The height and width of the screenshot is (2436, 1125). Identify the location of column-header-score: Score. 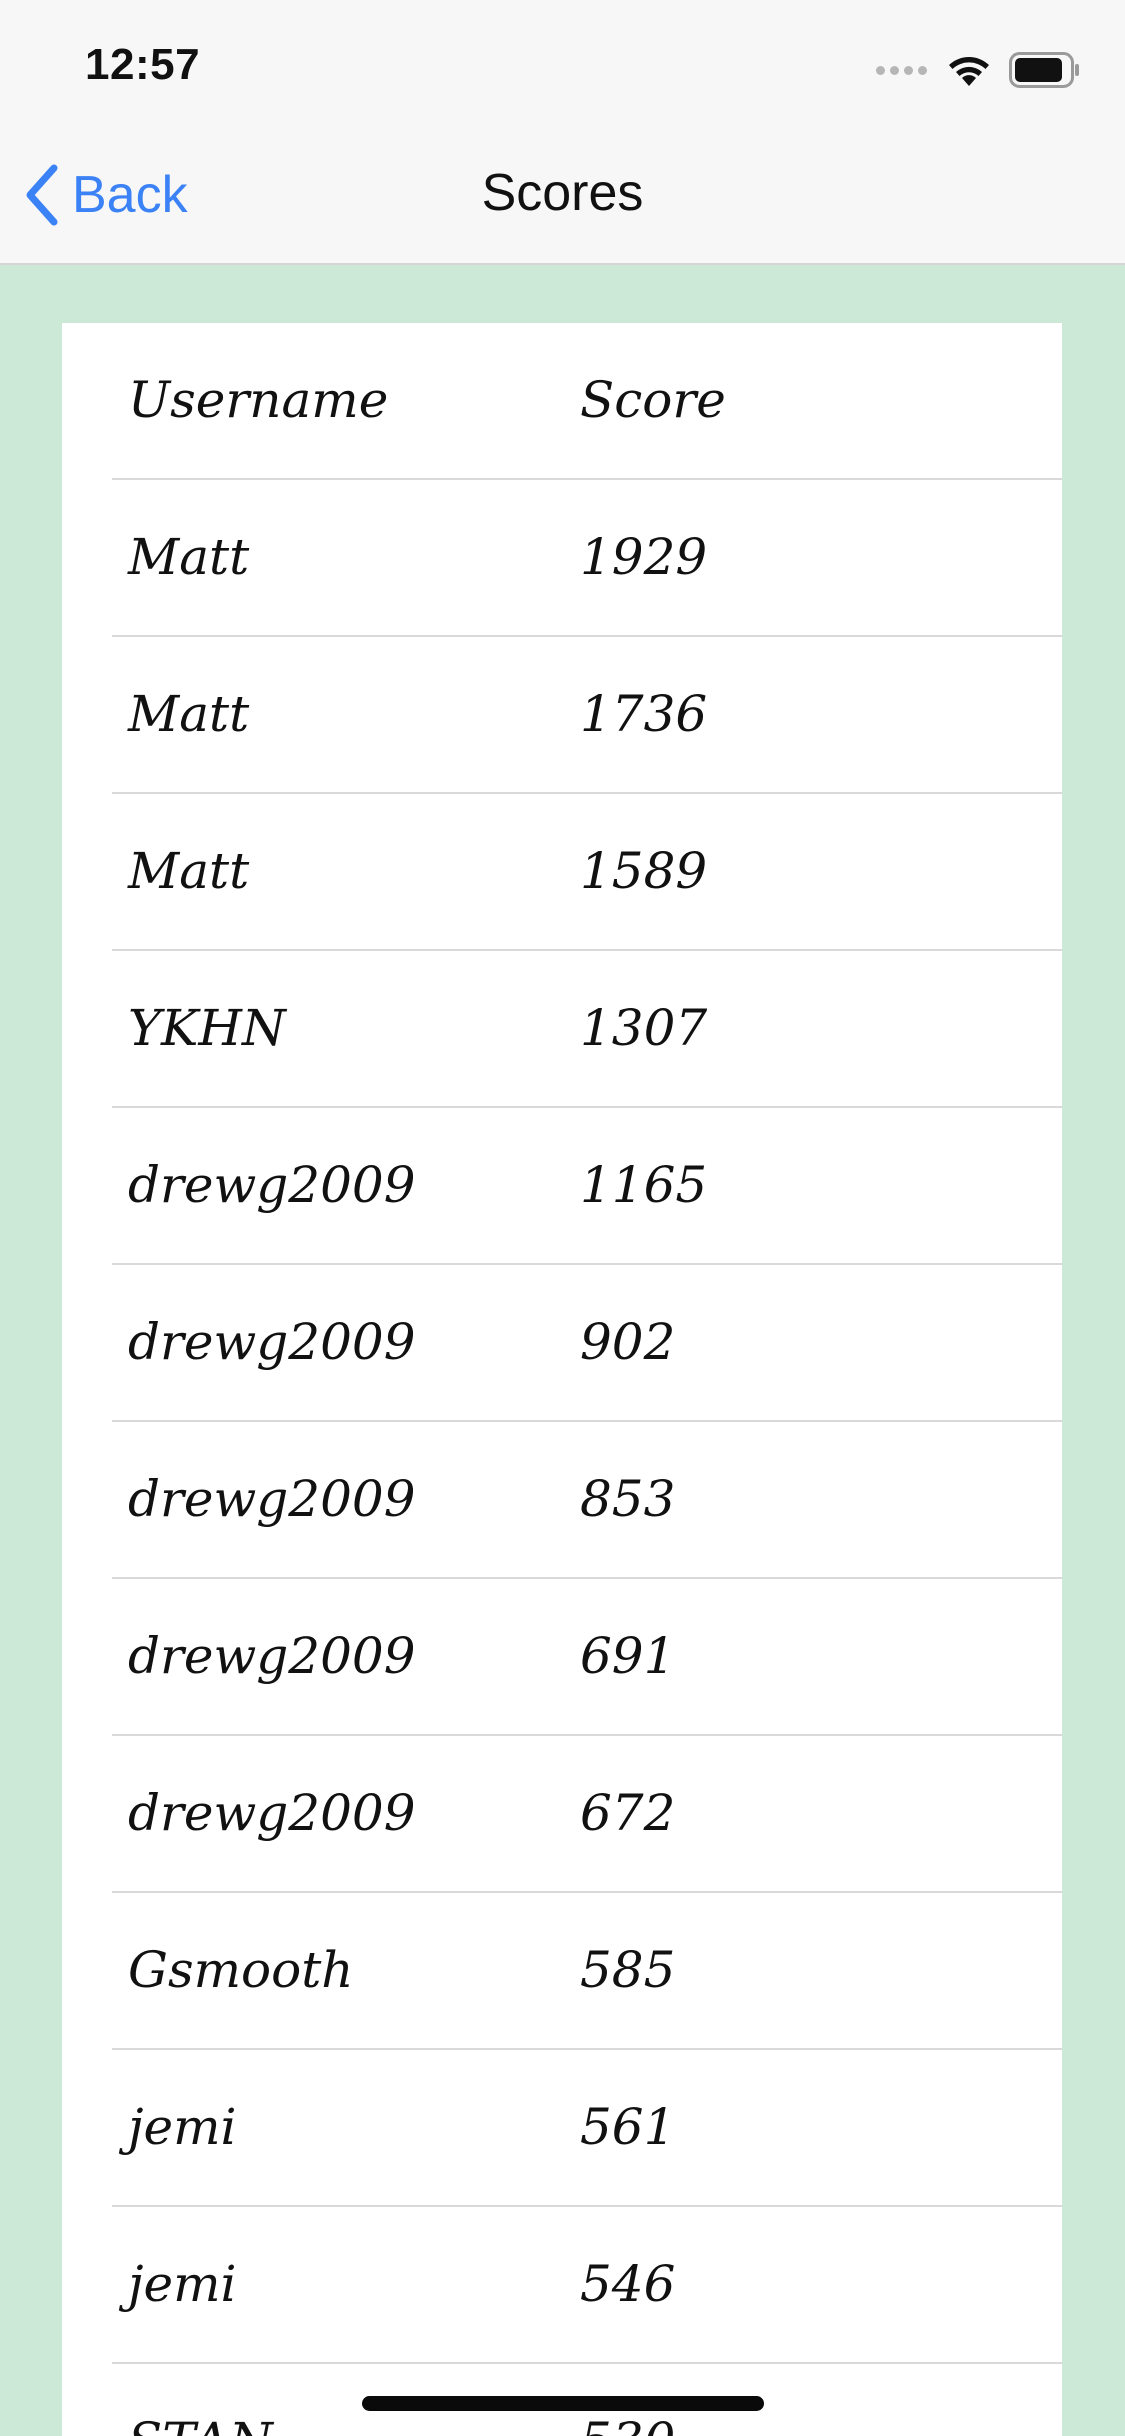
(653, 400).